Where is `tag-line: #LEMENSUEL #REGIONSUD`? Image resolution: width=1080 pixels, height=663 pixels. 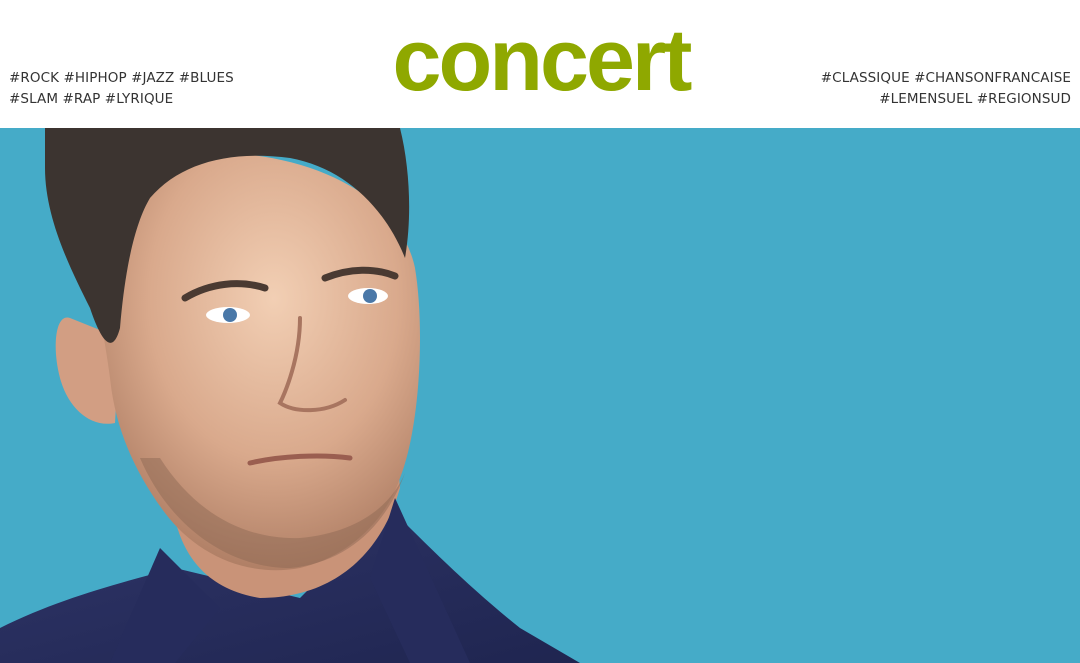 tag-line: #LEMENSUEL #REGIONSUD is located at coordinates (946, 99).